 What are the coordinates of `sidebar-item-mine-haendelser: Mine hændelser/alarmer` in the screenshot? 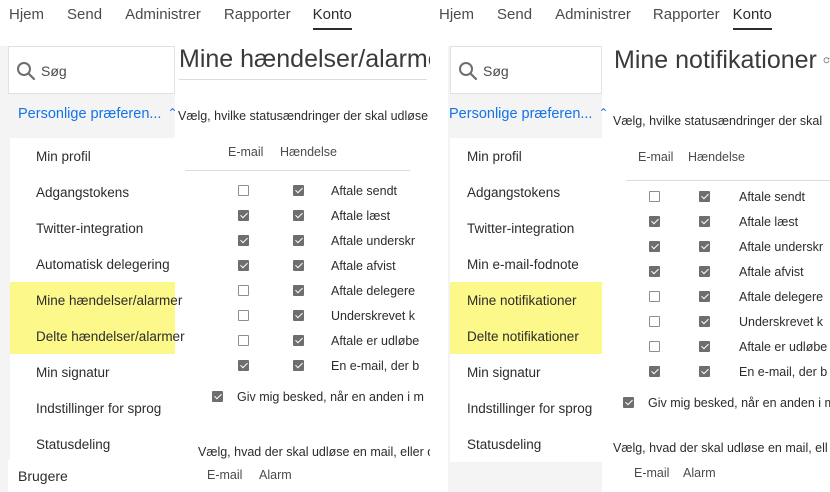 It's located at (96, 300).